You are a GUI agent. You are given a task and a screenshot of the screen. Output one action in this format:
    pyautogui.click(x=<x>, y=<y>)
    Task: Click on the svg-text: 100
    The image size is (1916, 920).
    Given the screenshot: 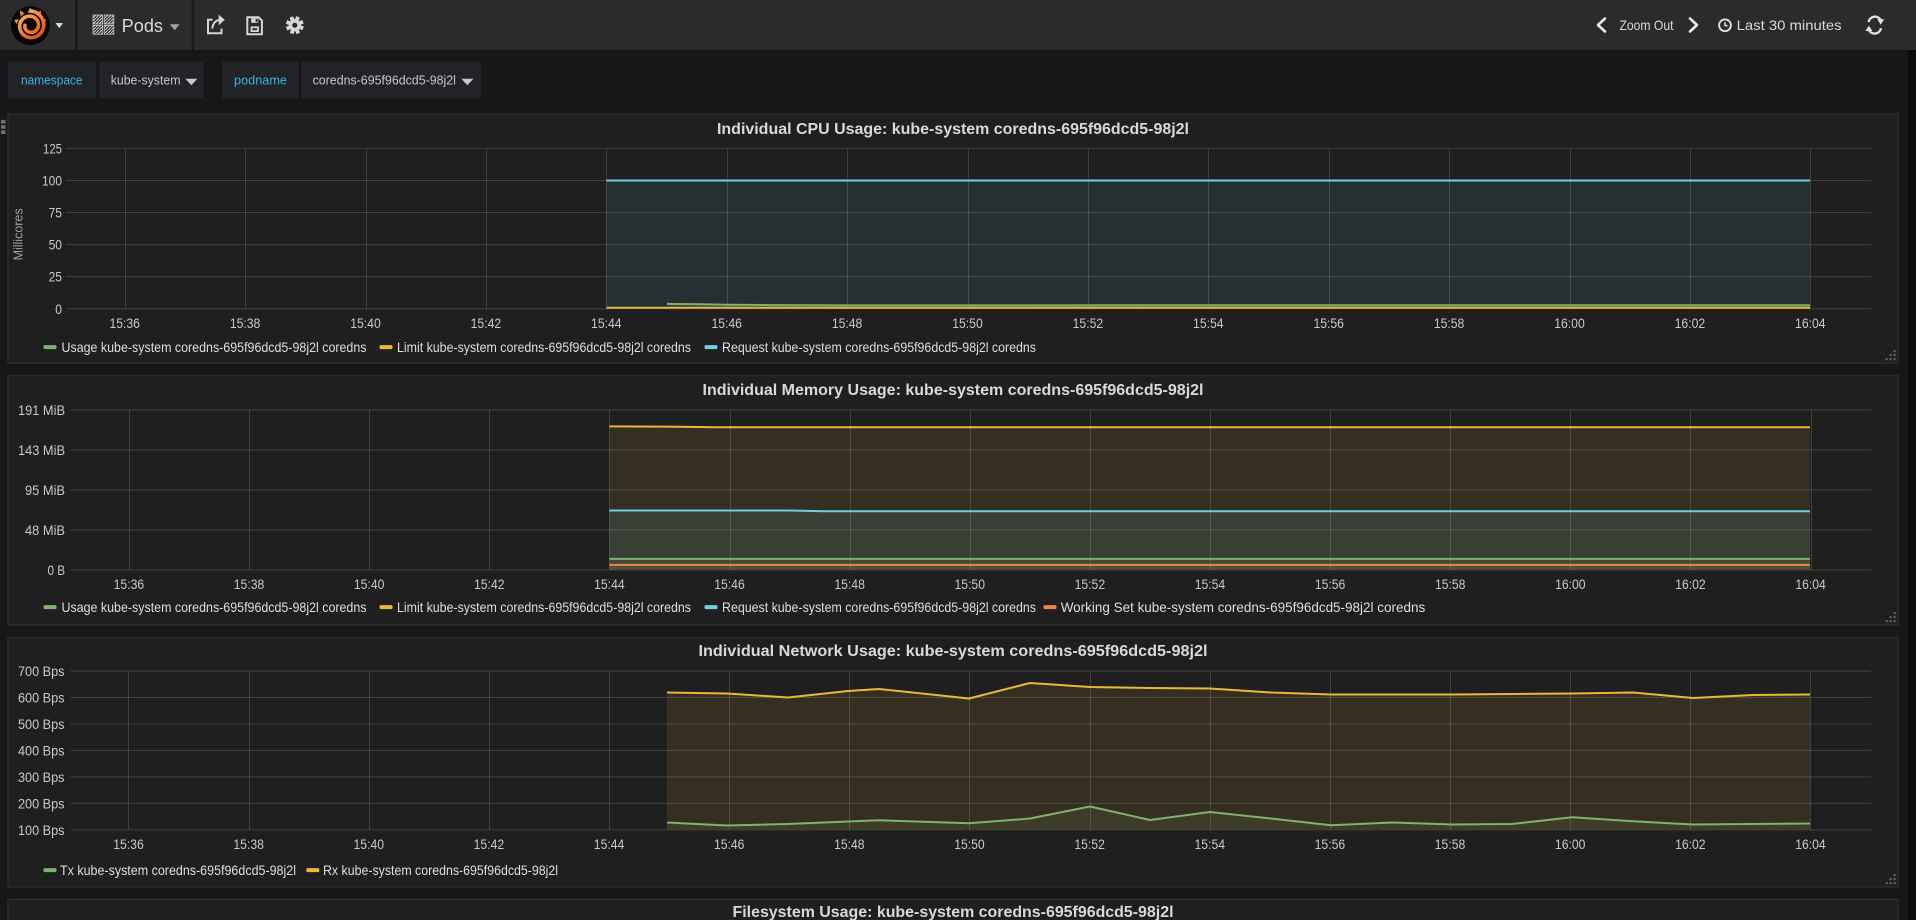 What is the action you would take?
    pyautogui.click(x=52, y=182)
    